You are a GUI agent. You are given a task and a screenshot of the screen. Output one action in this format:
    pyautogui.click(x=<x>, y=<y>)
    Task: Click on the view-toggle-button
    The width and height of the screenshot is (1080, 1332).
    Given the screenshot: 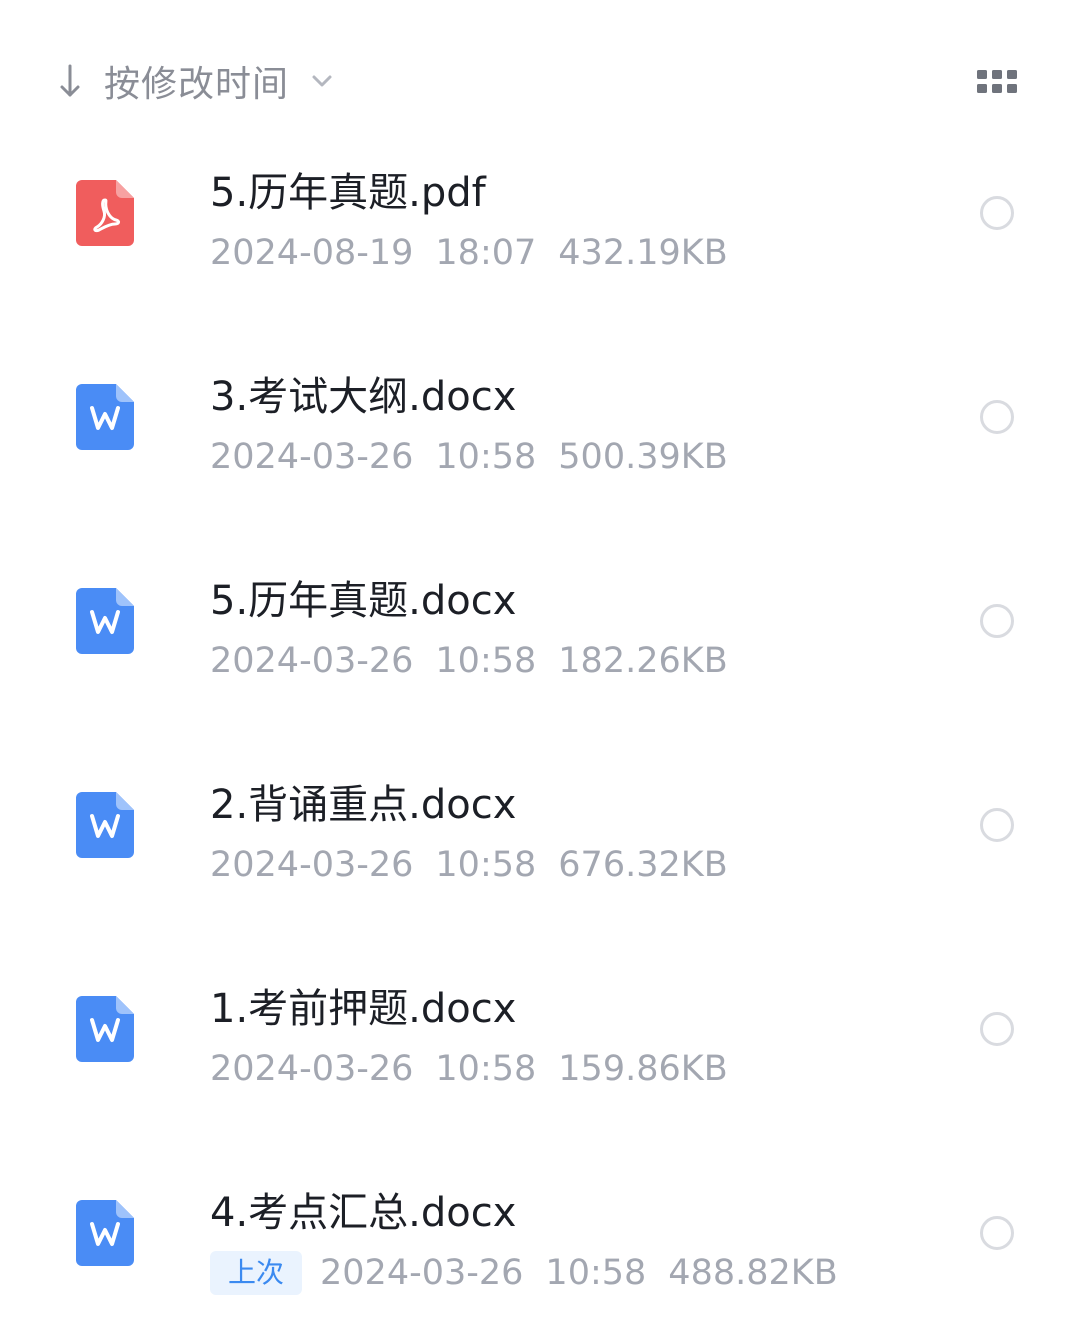 What is the action you would take?
    pyautogui.click(x=997, y=82)
    